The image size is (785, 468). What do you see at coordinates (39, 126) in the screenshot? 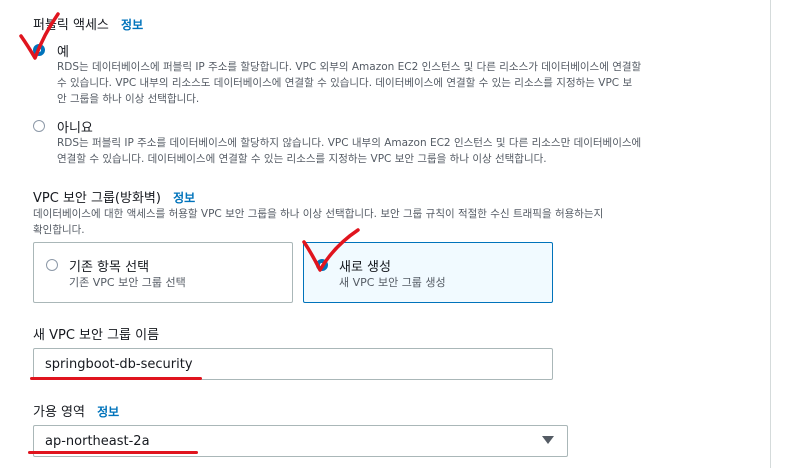
I see `public-access-no-radio` at bounding box center [39, 126].